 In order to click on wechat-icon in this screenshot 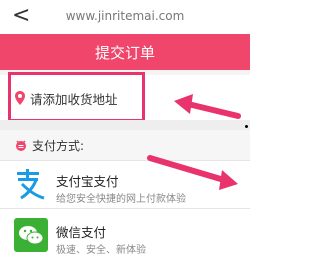, I will do `click(31, 235)`.